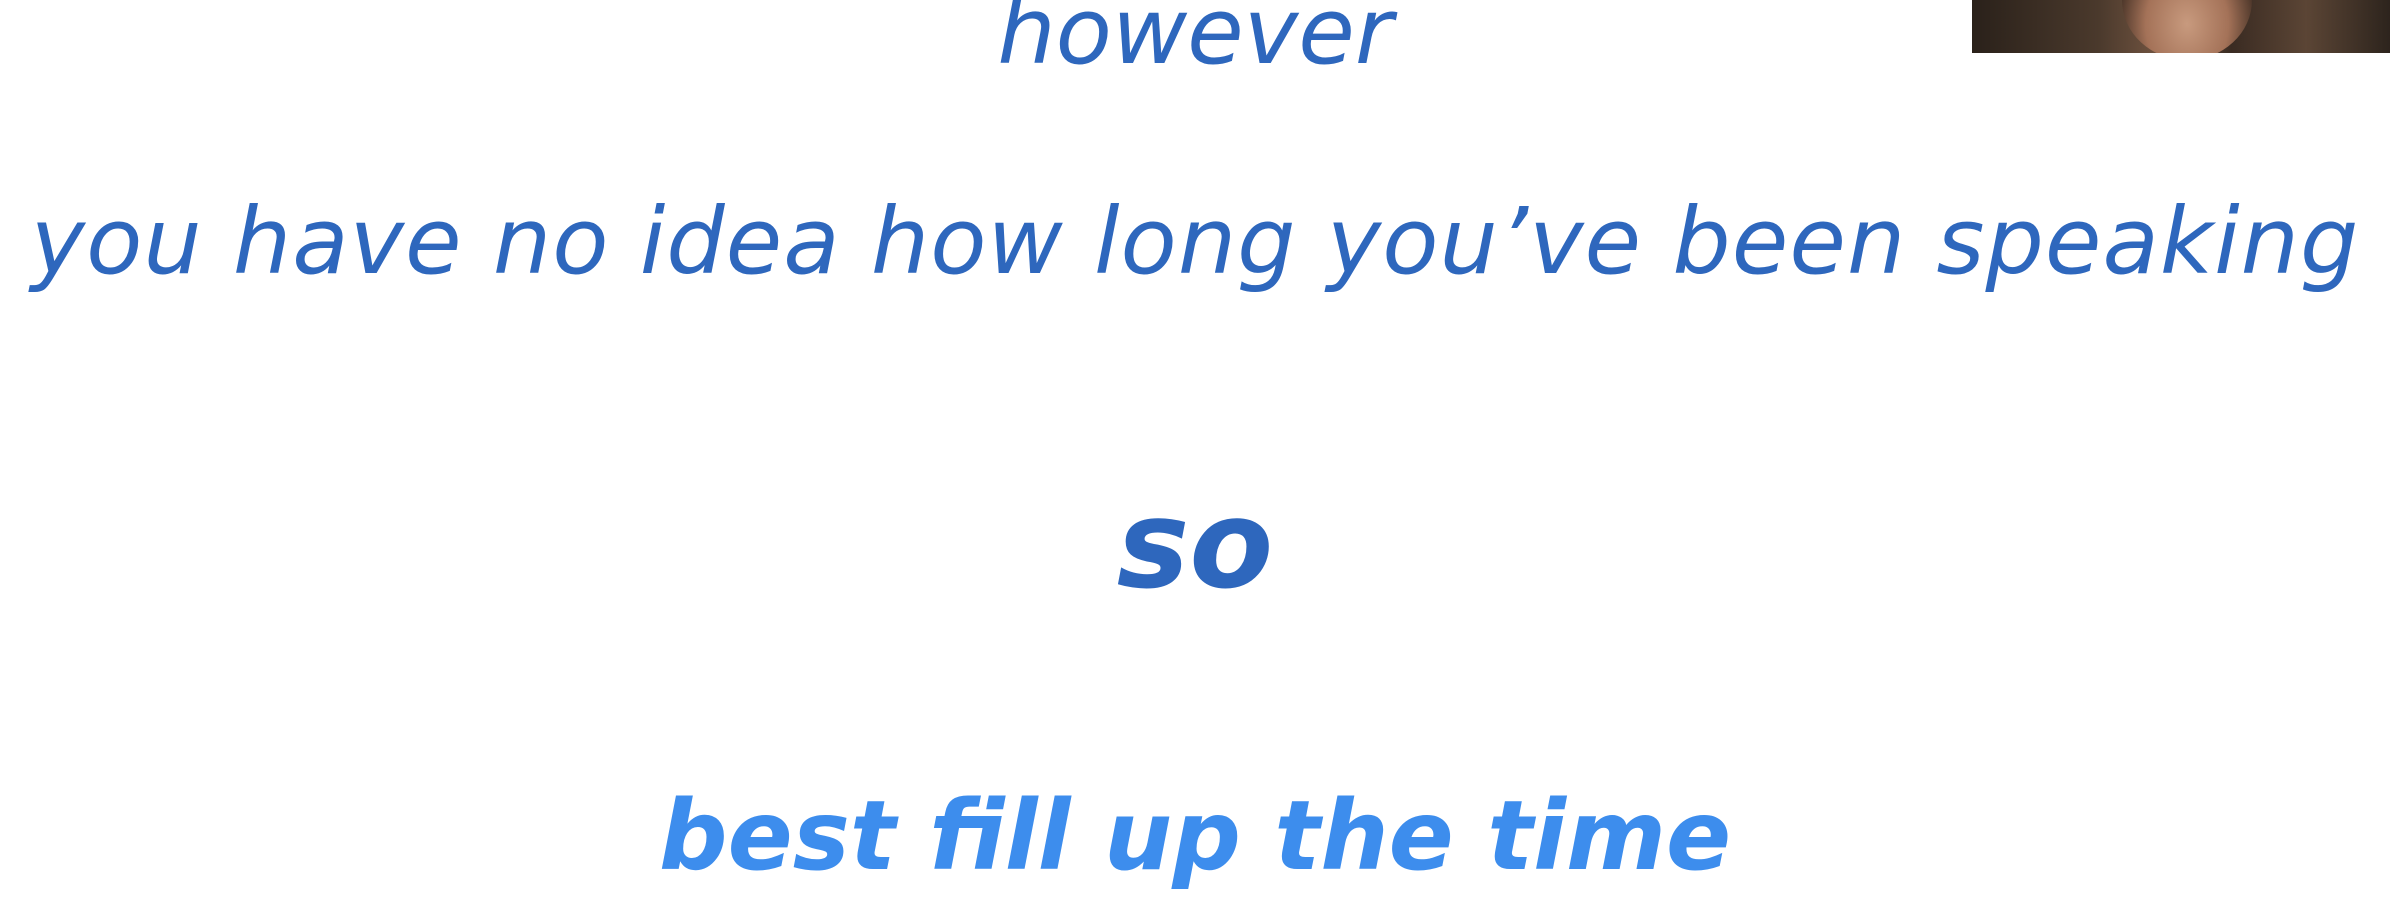 This screenshot has height=906, width=2390. What do you see at coordinates (2187, 26) in the screenshot?
I see `presenter-face` at bounding box center [2187, 26].